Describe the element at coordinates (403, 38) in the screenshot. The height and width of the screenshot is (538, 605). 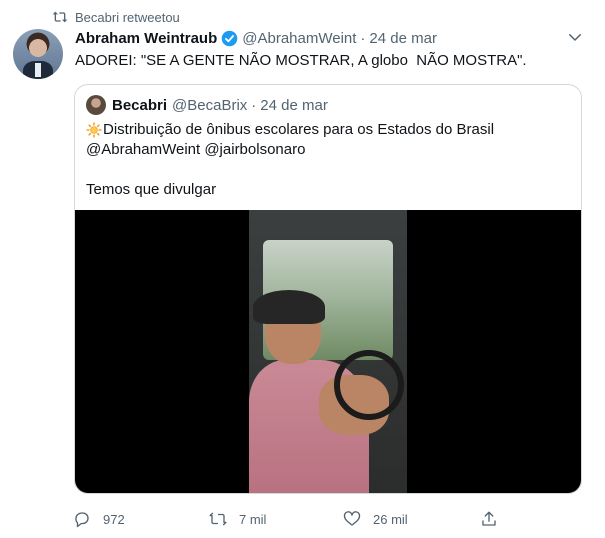
I see `tweet-date: 24 de mar` at that location.